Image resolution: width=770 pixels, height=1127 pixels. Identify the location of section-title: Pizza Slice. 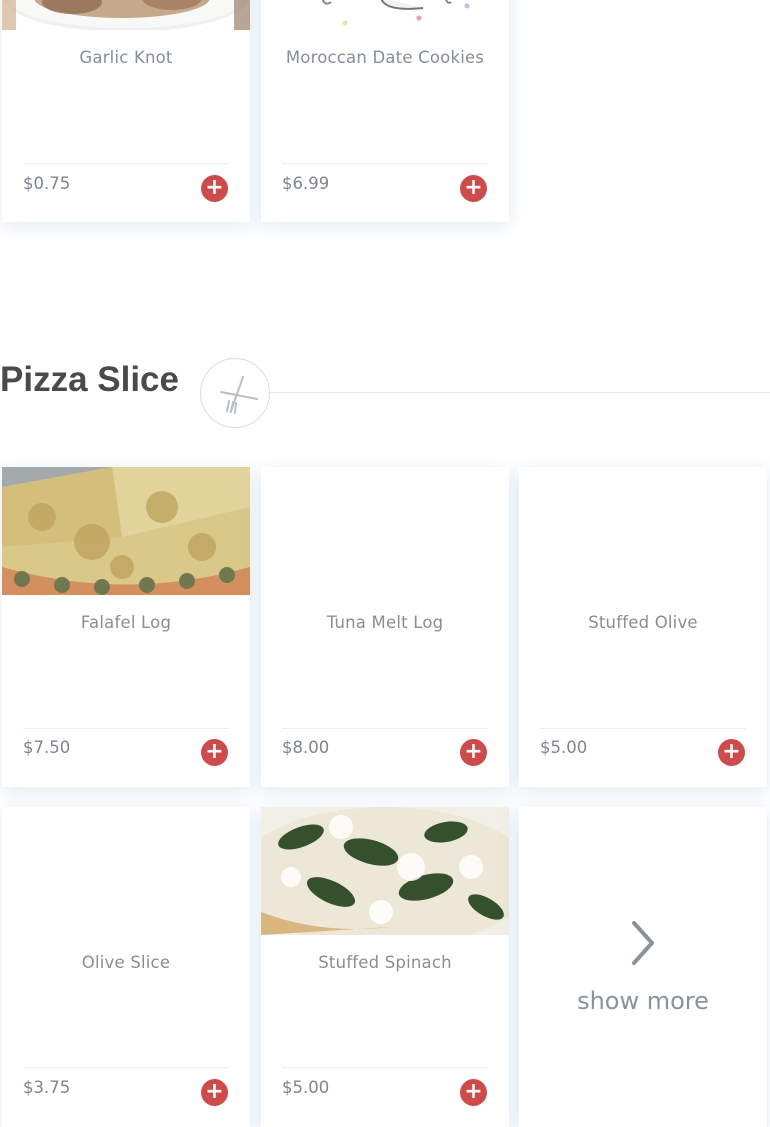
(89, 379).